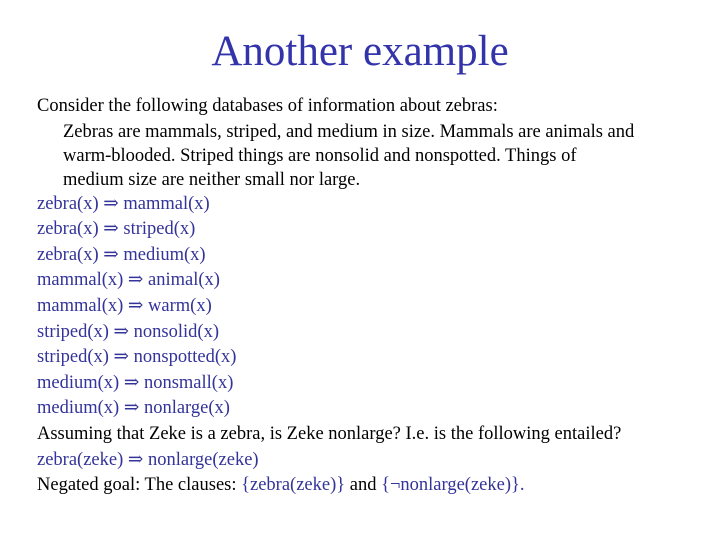 The width and height of the screenshot is (720, 540). I want to click on rule-item: zebra(x) ⇒ striped(x), so click(116, 229).